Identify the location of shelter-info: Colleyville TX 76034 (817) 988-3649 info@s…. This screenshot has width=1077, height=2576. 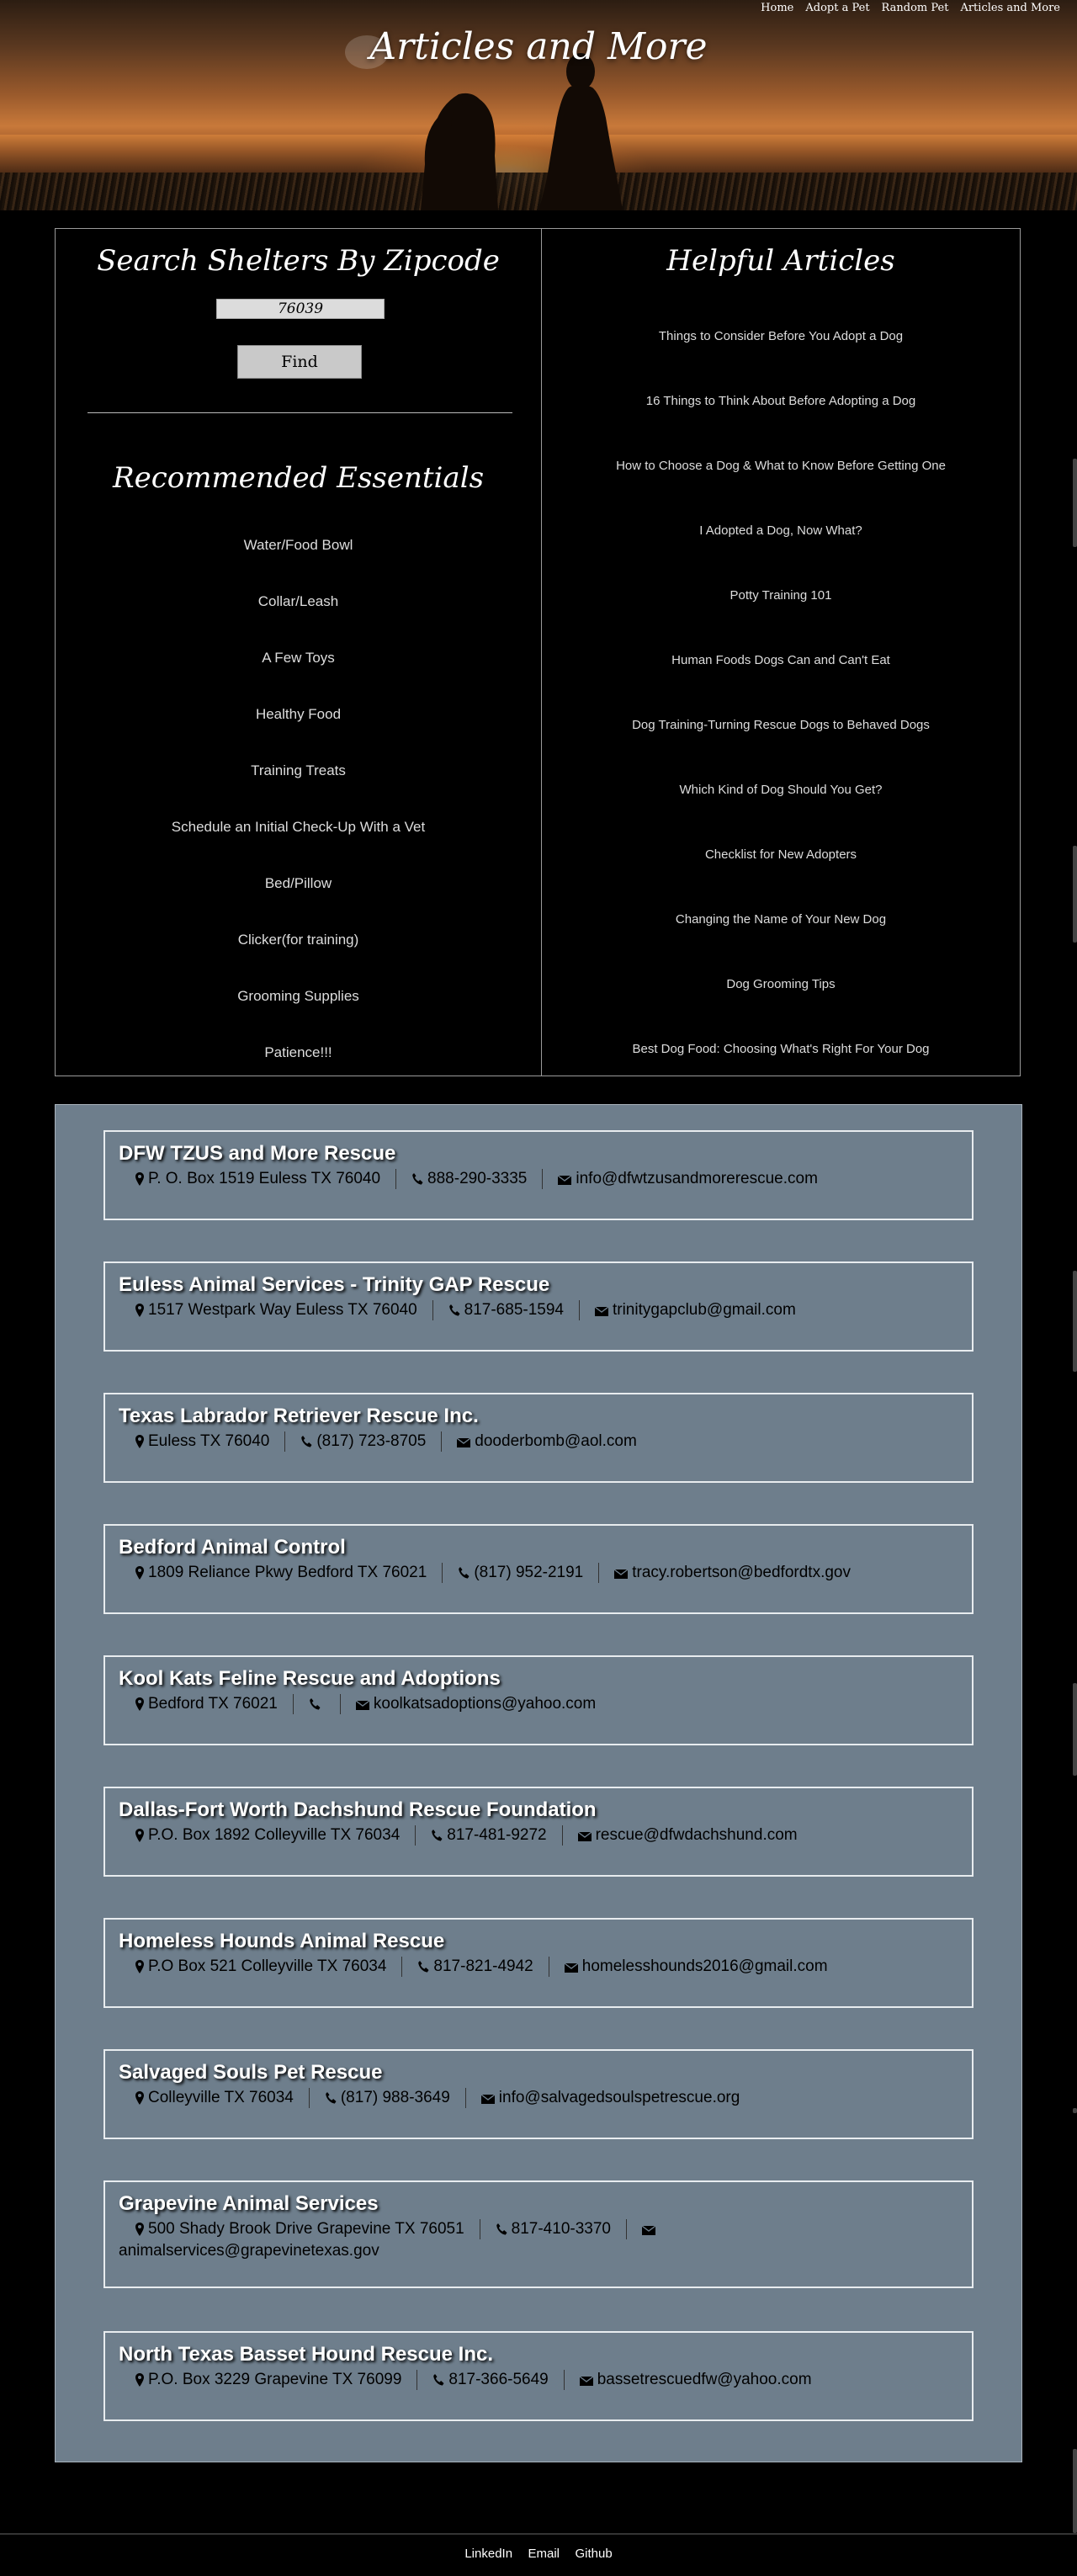
(538, 2098).